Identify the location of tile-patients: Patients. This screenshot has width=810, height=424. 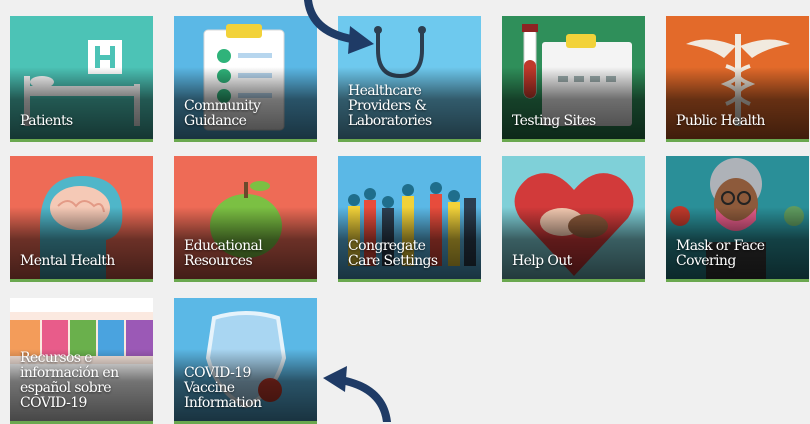
(81, 79).